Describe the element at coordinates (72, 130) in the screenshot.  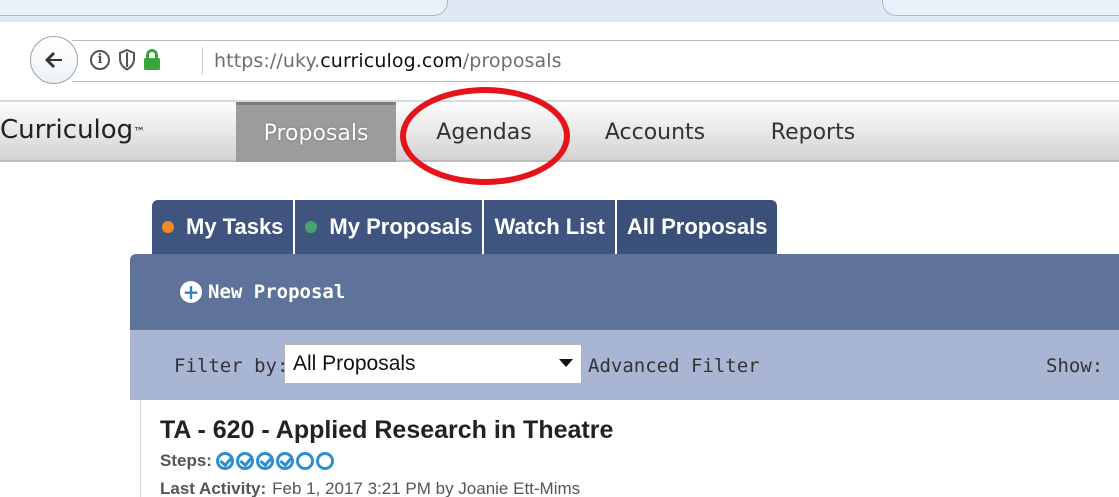
I see `app-logo: Curriculog™` at that location.